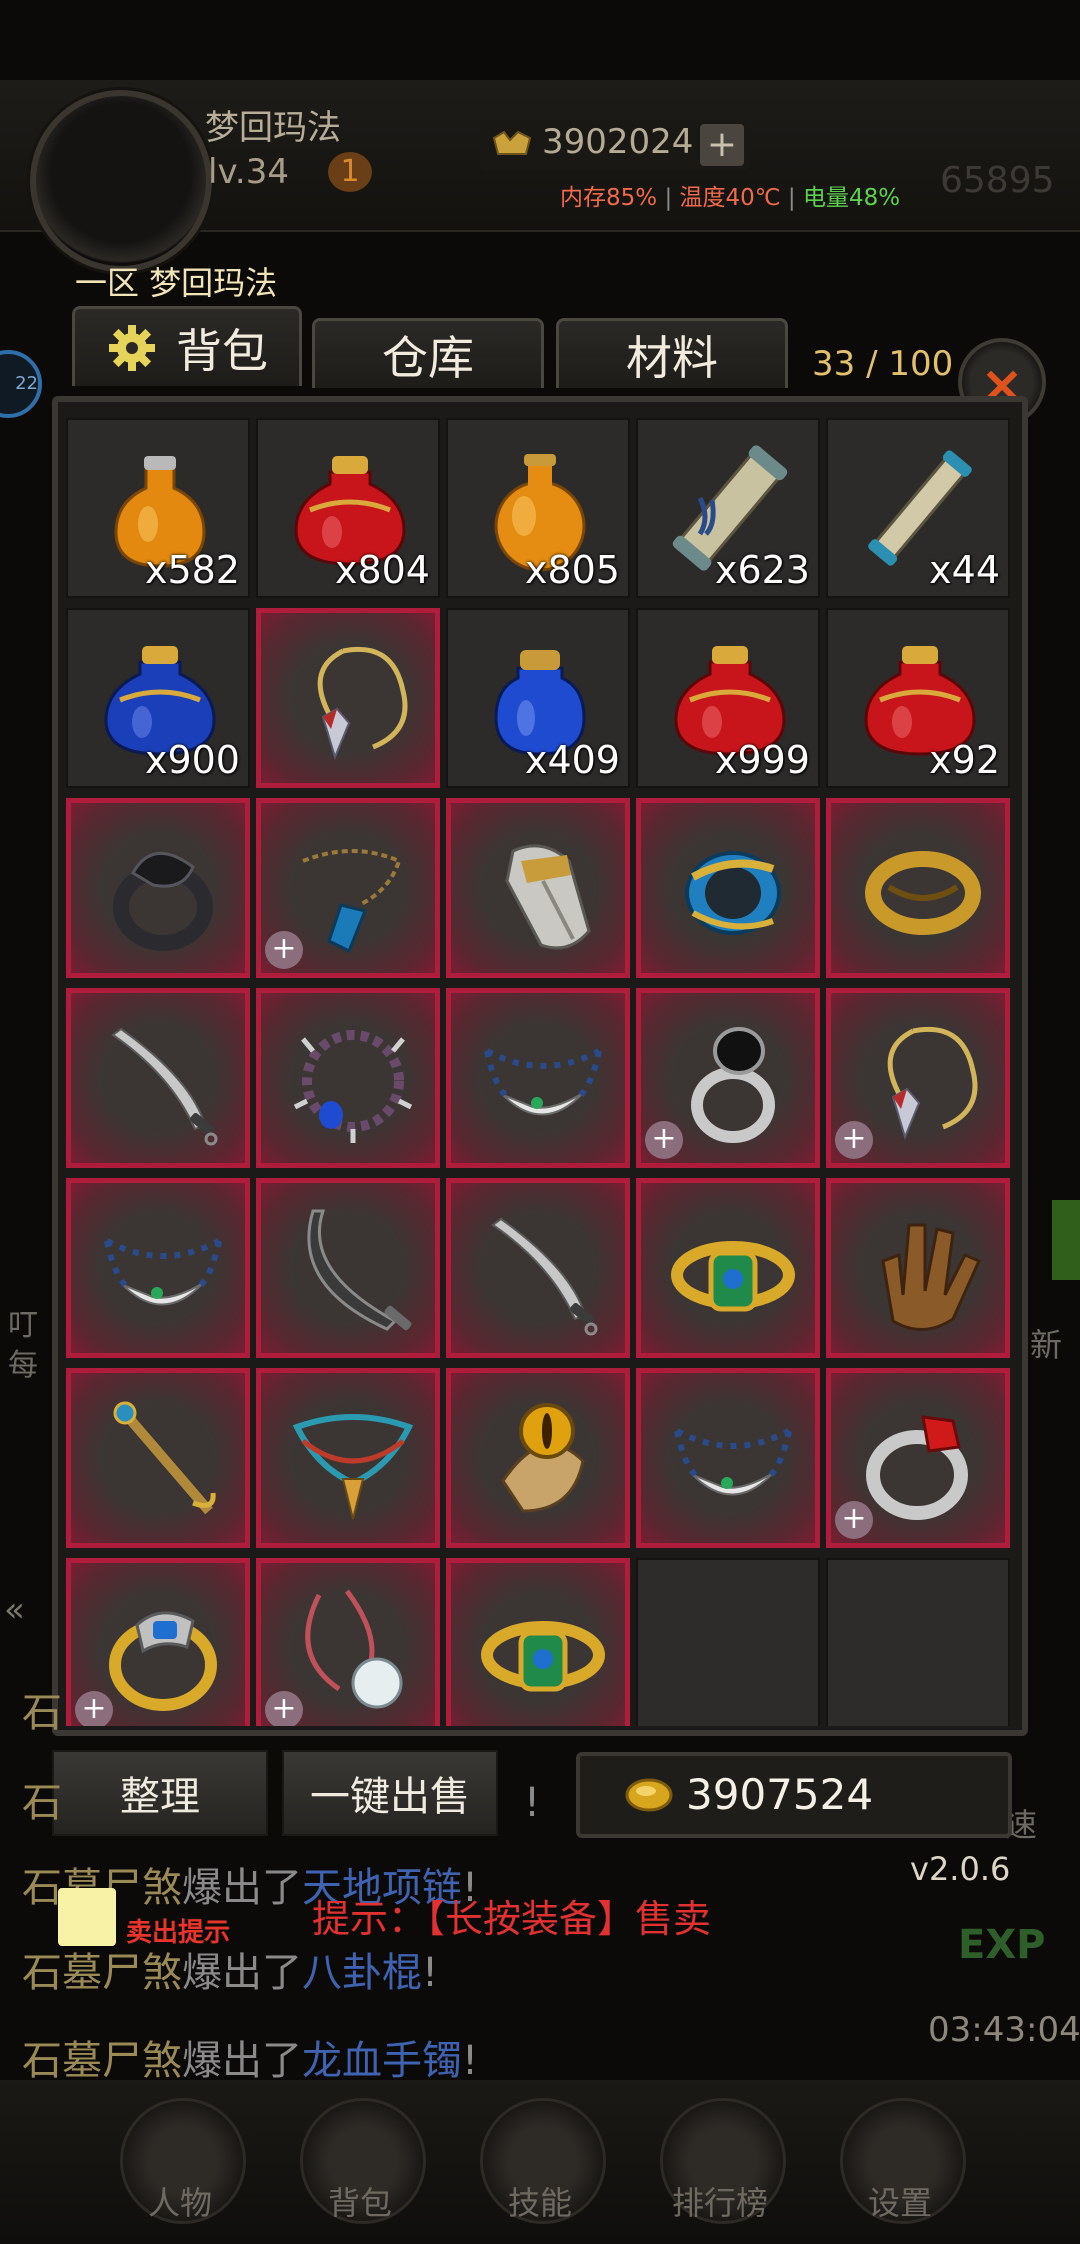 The image size is (1080, 2244). Describe the element at coordinates (722, 145) in the screenshot. I see `add-gold-button: +` at that location.